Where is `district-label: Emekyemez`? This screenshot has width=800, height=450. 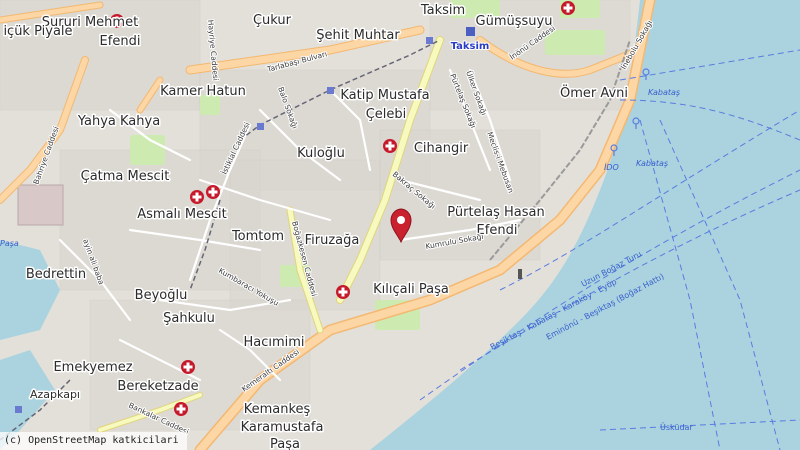 district-label: Emekyemez is located at coordinates (92, 367).